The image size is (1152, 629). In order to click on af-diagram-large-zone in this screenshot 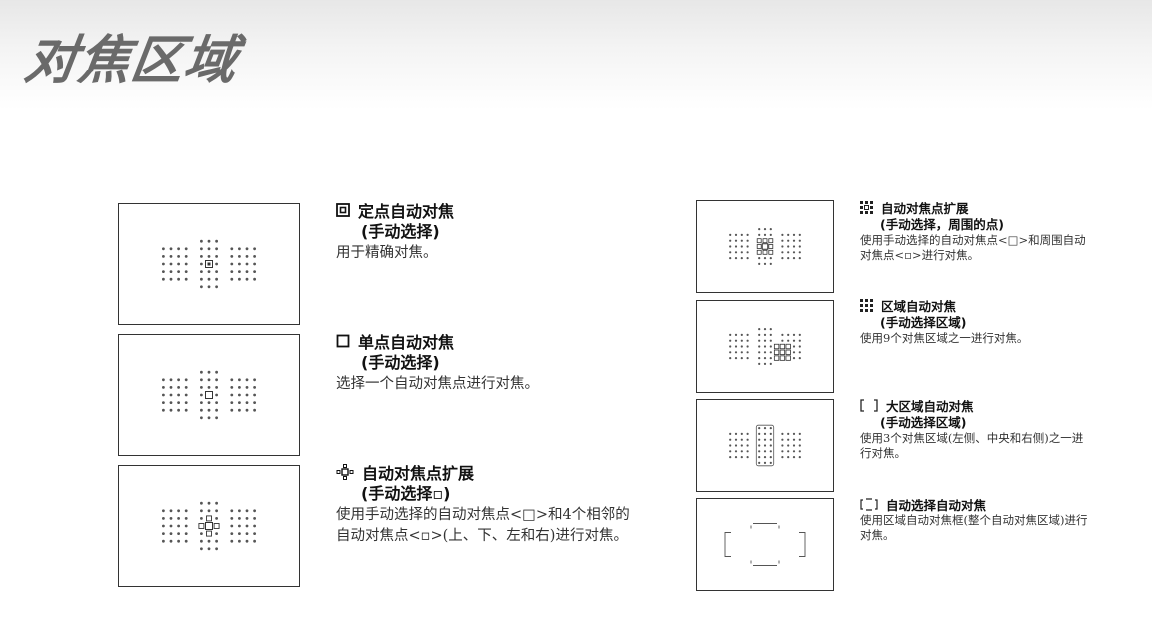, I will do `click(765, 445)`.